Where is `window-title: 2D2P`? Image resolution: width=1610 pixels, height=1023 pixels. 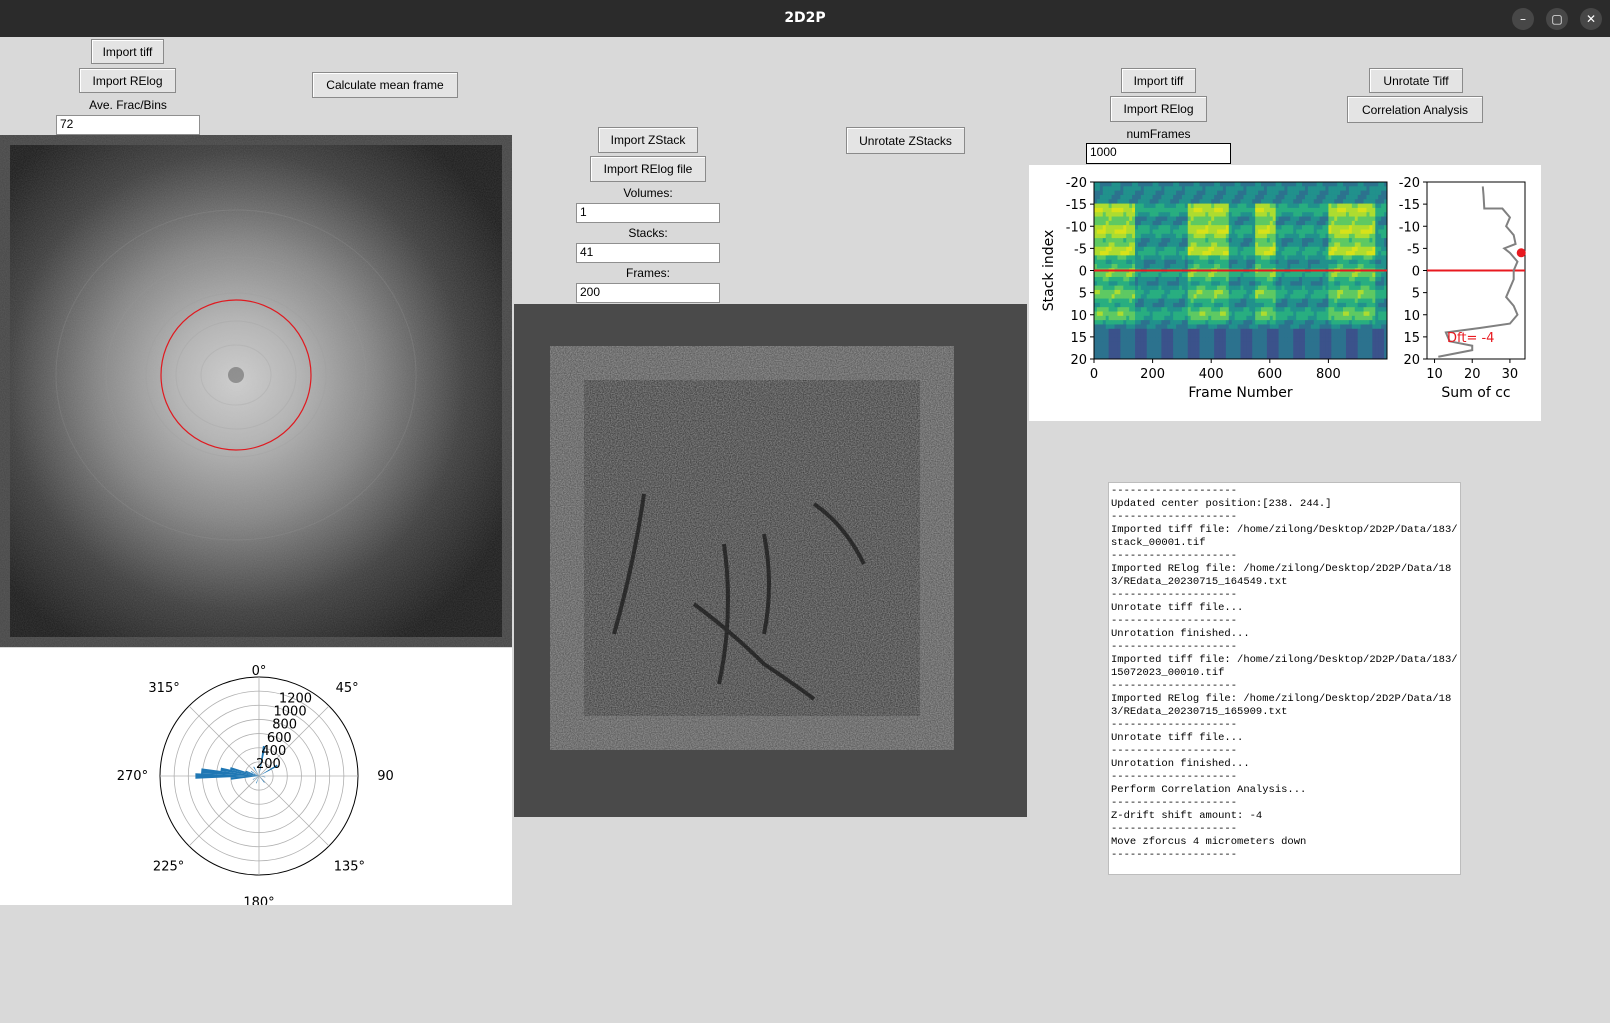
window-title: 2D2P is located at coordinates (805, 18).